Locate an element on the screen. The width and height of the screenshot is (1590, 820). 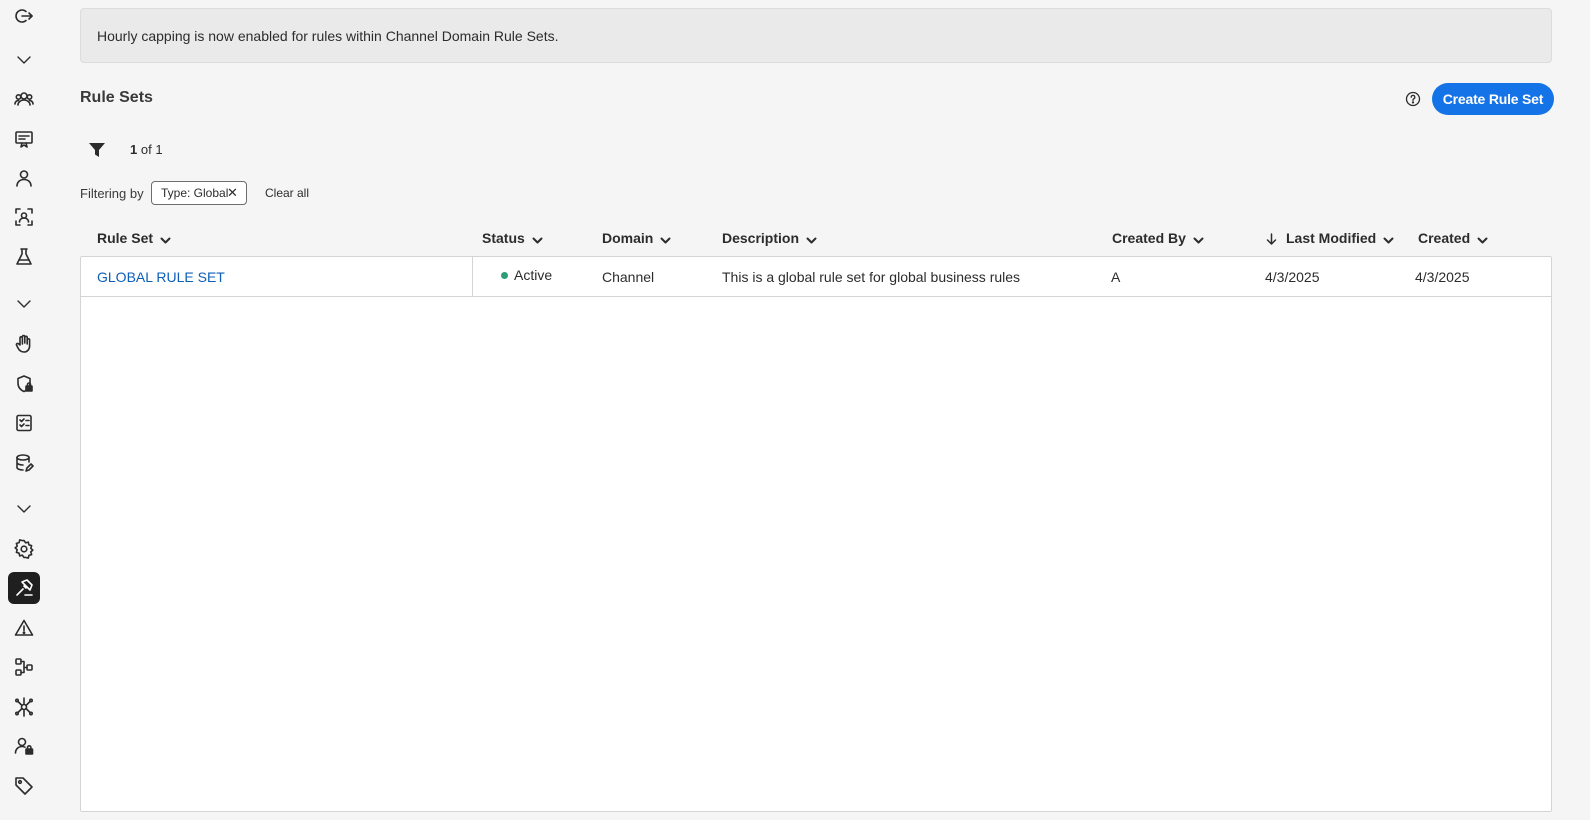
rule-set-name-link: GLOBAL RULE SET is located at coordinates (161, 277).